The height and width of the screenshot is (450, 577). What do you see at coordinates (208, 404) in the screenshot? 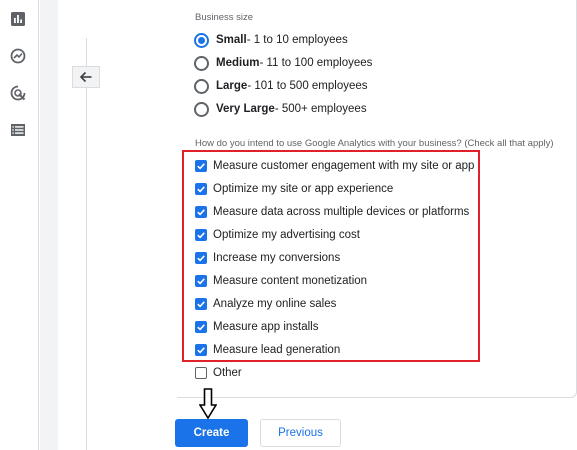
I see `down-arrow-pointer-icon` at bounding box center [208, 404].